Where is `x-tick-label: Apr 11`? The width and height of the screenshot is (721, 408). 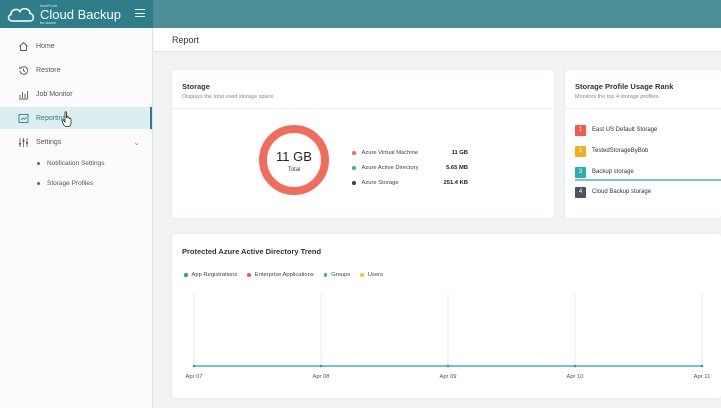
x-tick-label: Apr 11 is located at coordinates (702, 377).